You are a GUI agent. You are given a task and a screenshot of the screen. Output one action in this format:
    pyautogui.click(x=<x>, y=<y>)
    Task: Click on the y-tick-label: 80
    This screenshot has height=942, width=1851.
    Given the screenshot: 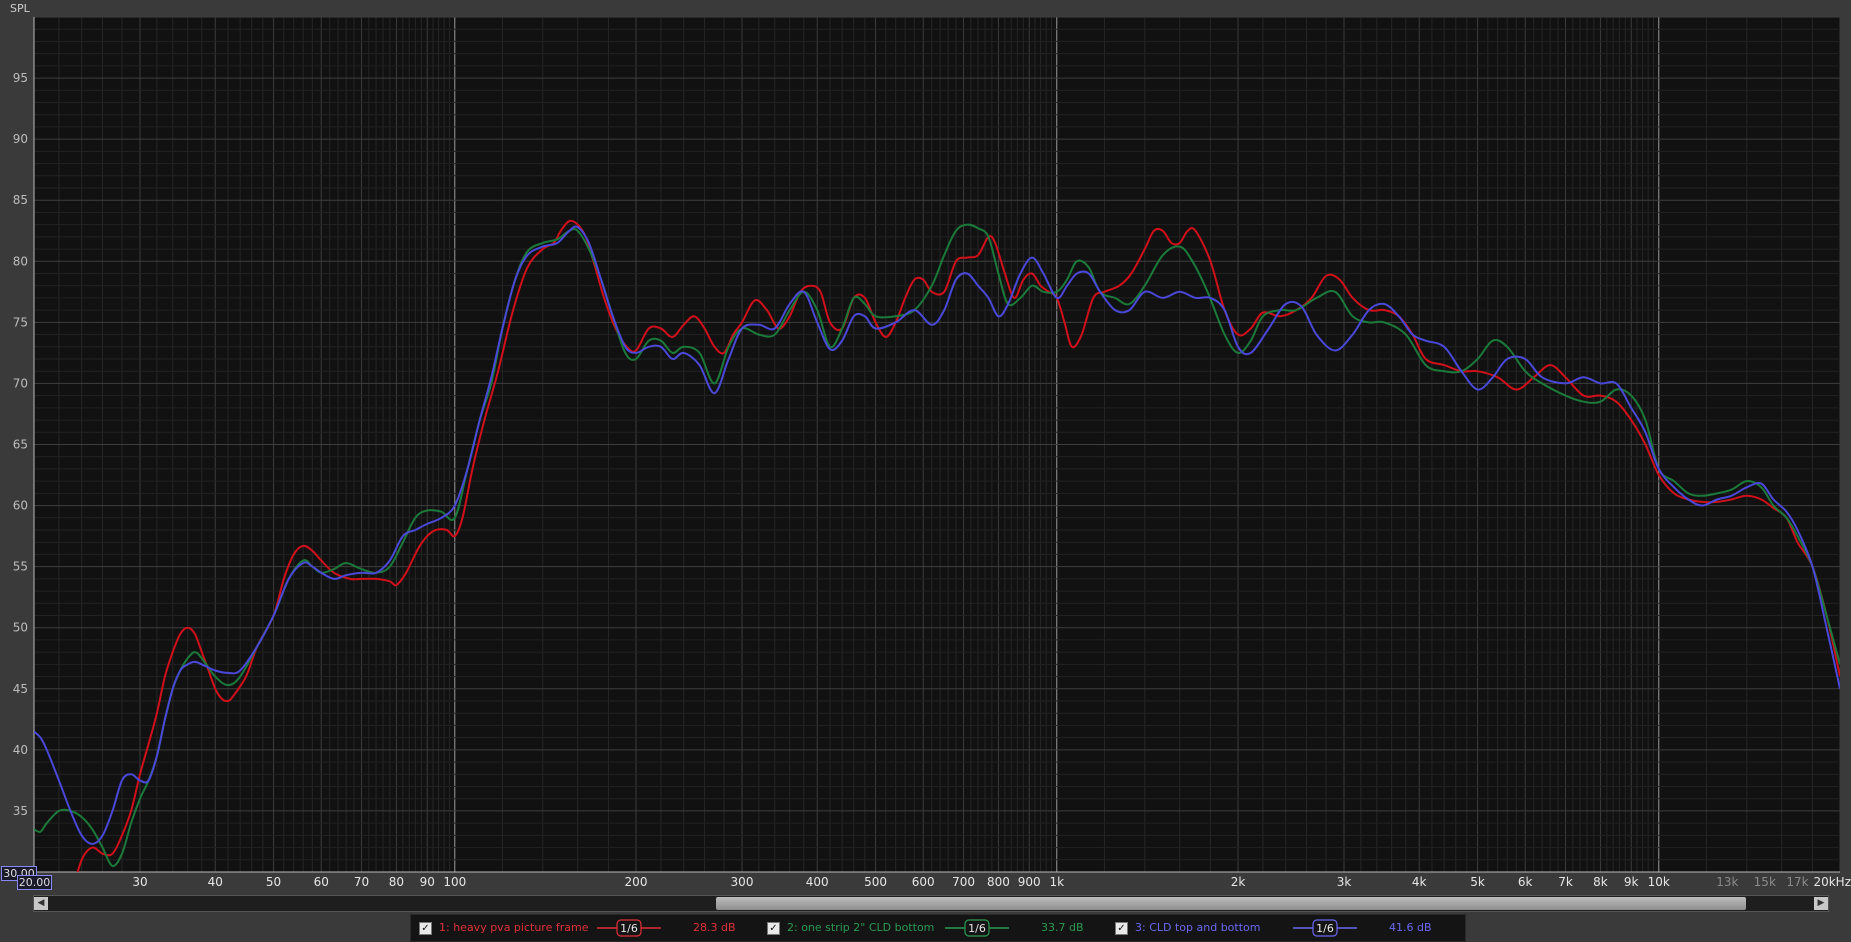 What is the action you would take?
    pyautogui.click(x=20, y=261)
    